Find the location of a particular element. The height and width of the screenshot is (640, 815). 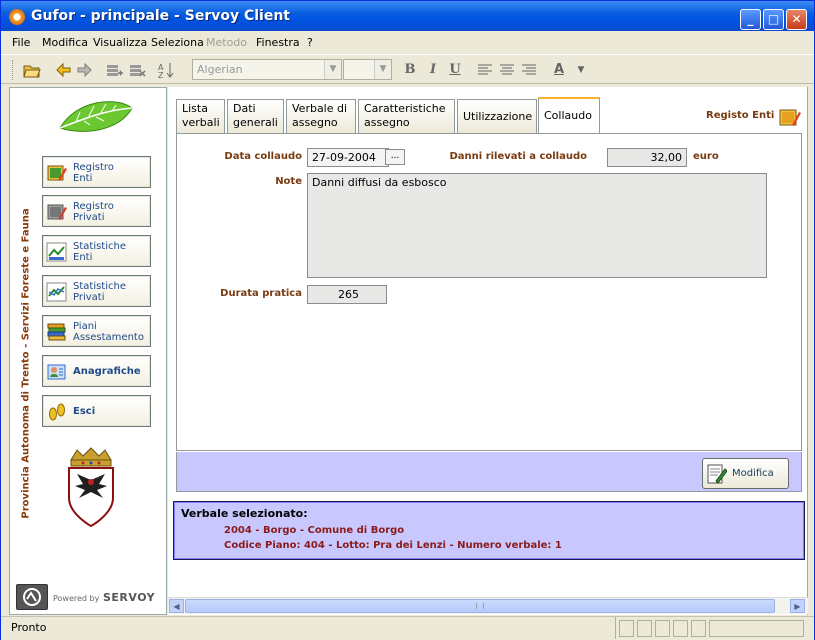

title-bar: Gufor - principale - Servoy Client _ □ ✕ is located at coordinates (407, 16).